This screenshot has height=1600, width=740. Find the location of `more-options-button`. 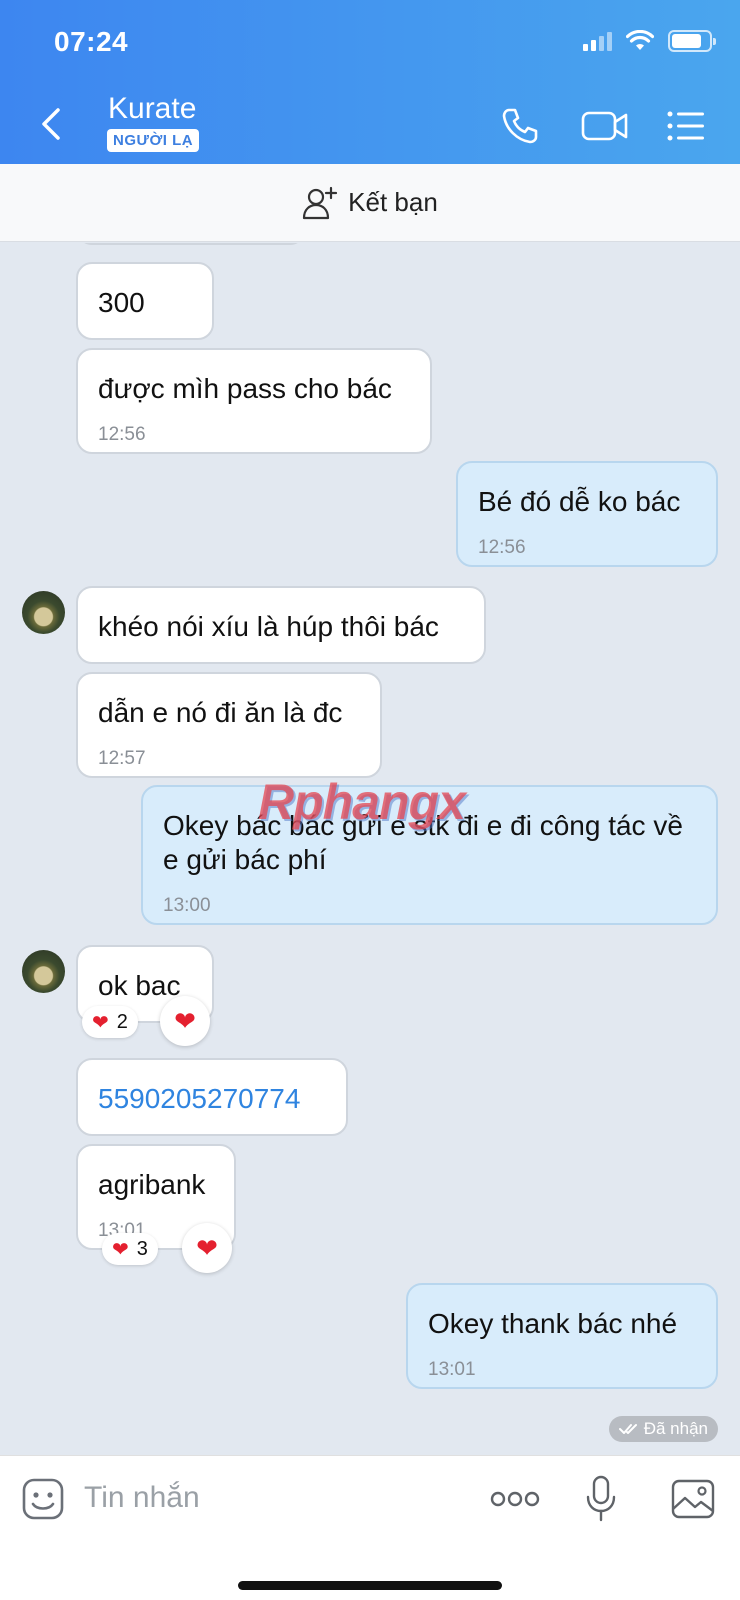

more-options-button is located at coordinates (515, 1499).